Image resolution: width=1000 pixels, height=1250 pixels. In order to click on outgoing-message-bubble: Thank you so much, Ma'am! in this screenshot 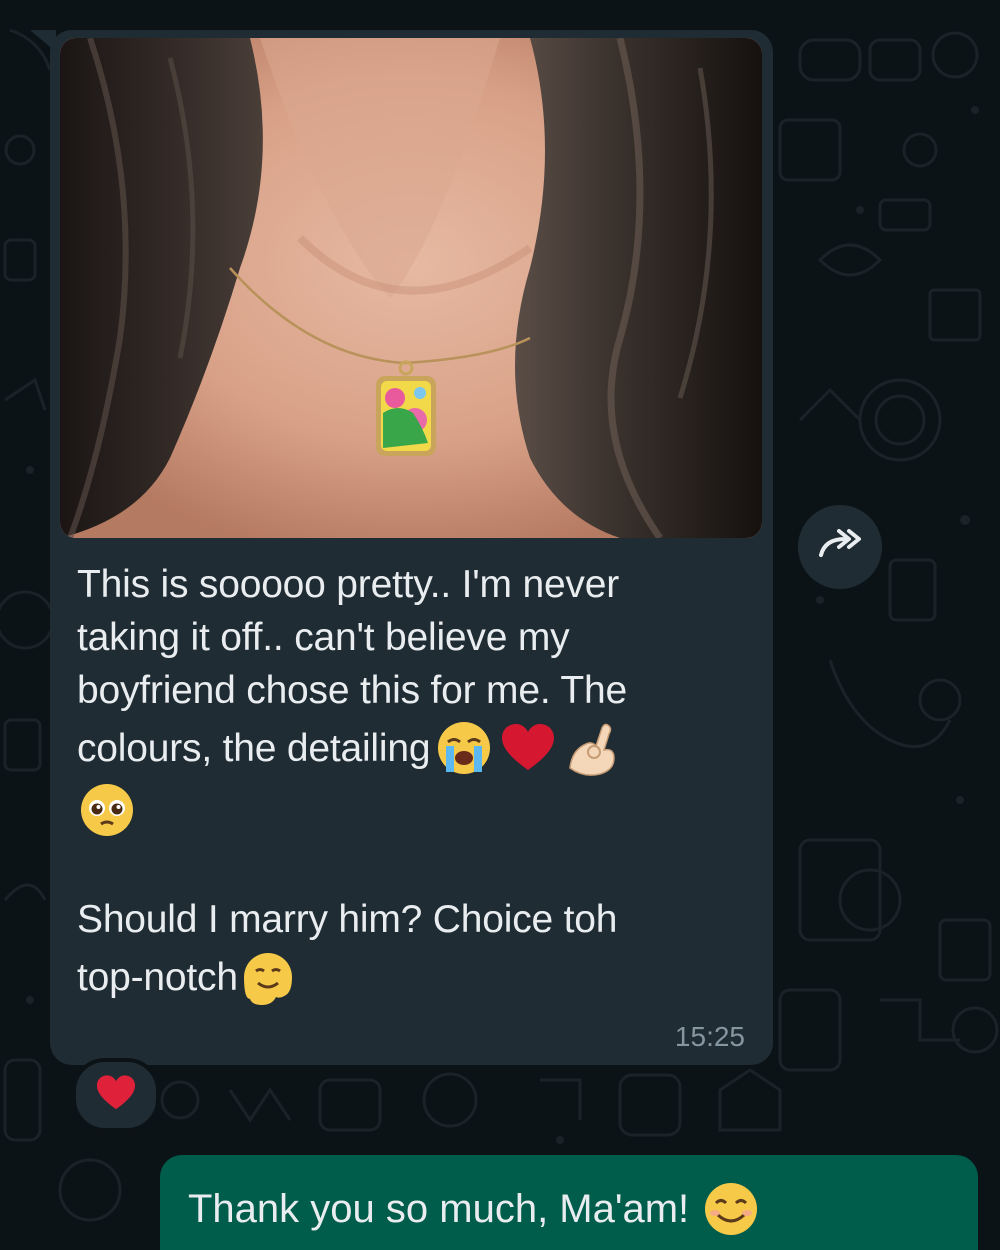, I will do `click(569, 1202)`.